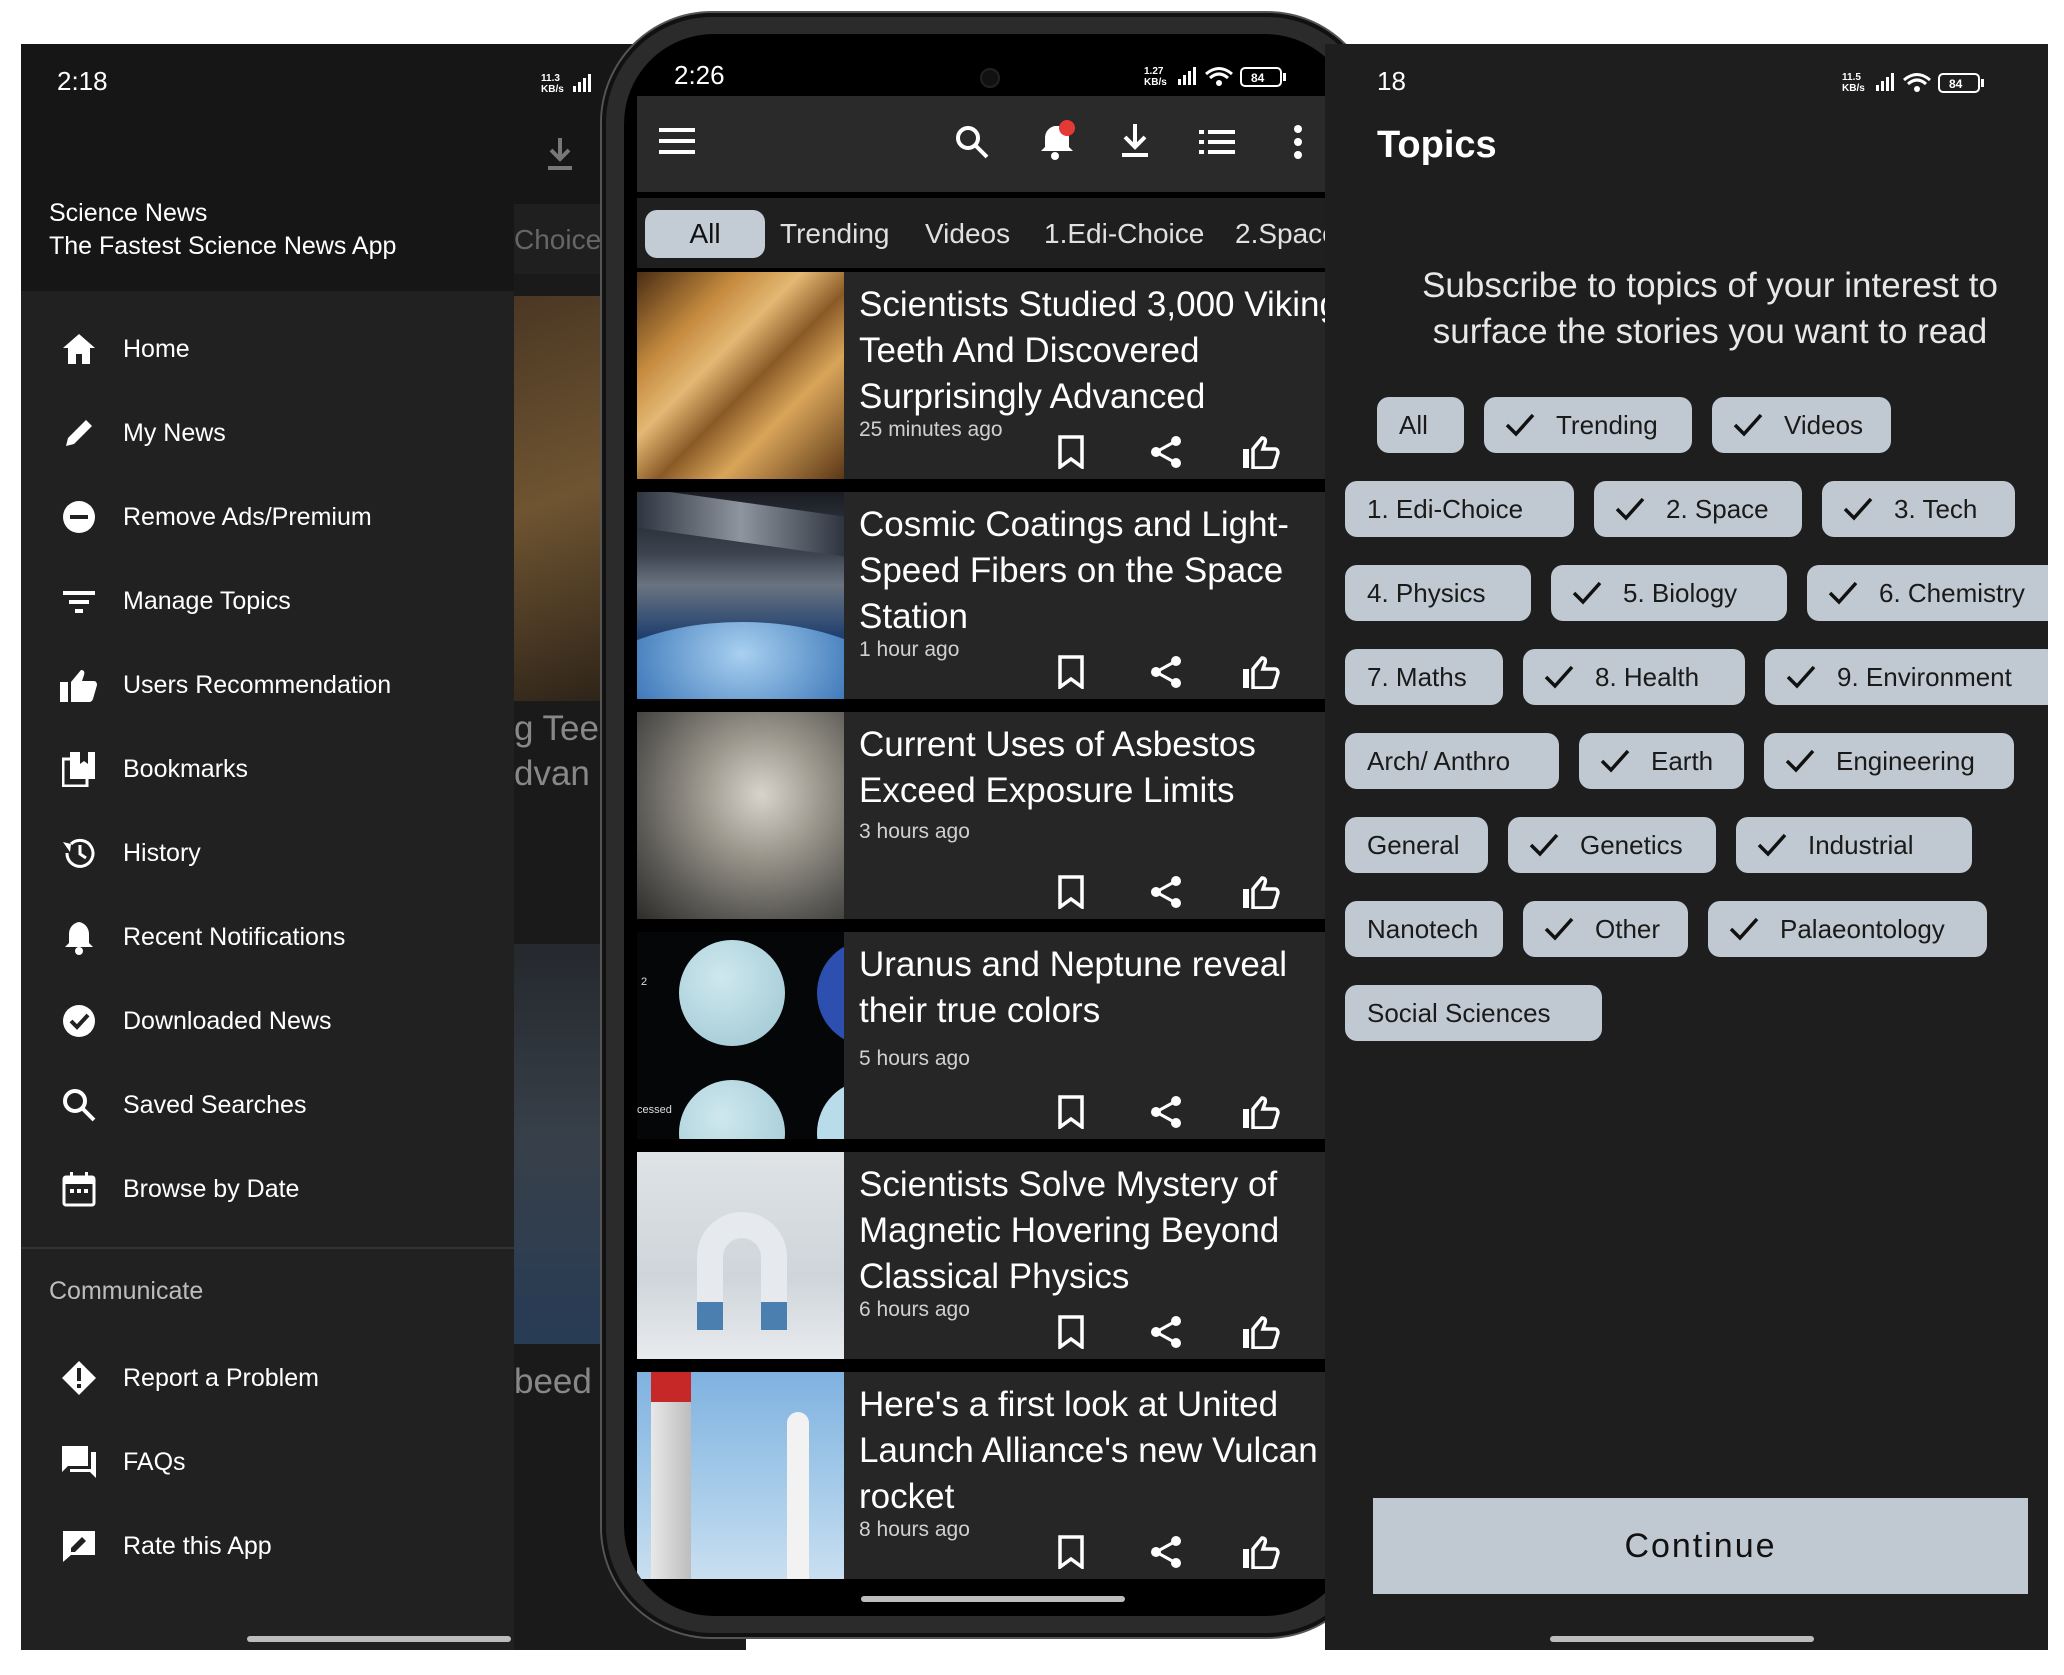 The height and width of the screenshot is (1675, 2064). I want to click on app-tagline: The Fastest Science News App, so click(223, 246).